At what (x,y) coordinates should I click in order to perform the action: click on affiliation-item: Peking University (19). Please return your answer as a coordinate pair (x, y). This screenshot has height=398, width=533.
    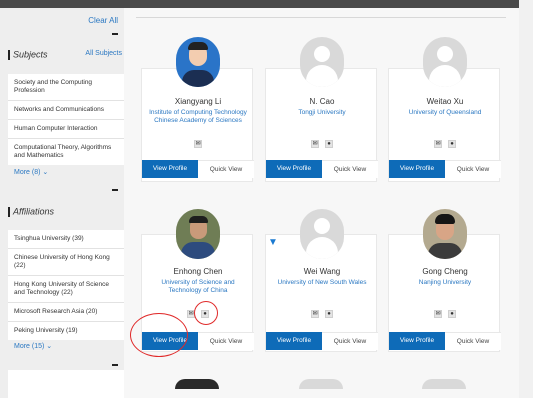
    Looking at the image, I should click on (66, 331).